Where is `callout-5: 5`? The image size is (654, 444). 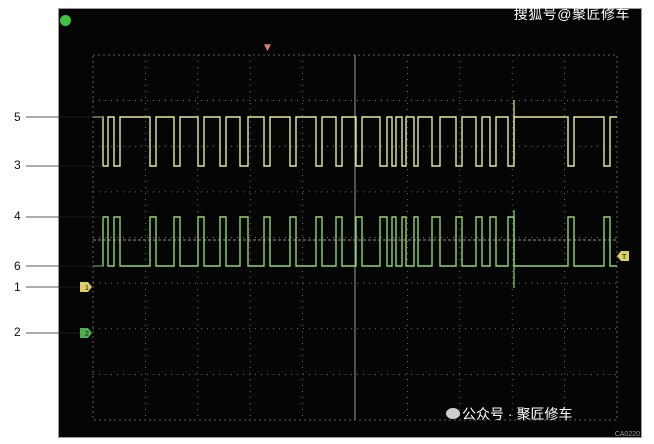
callout-5: 5 is located at coordinates (17, 117).